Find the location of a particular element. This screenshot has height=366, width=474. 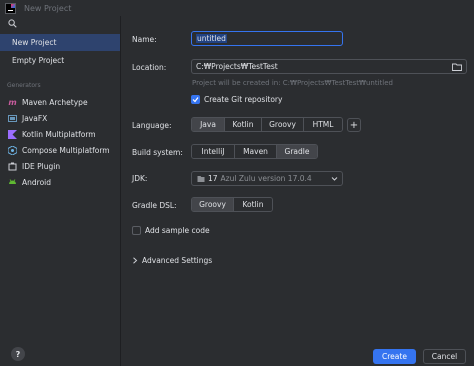

window-title: New Project is located at coordinates (48, 8).